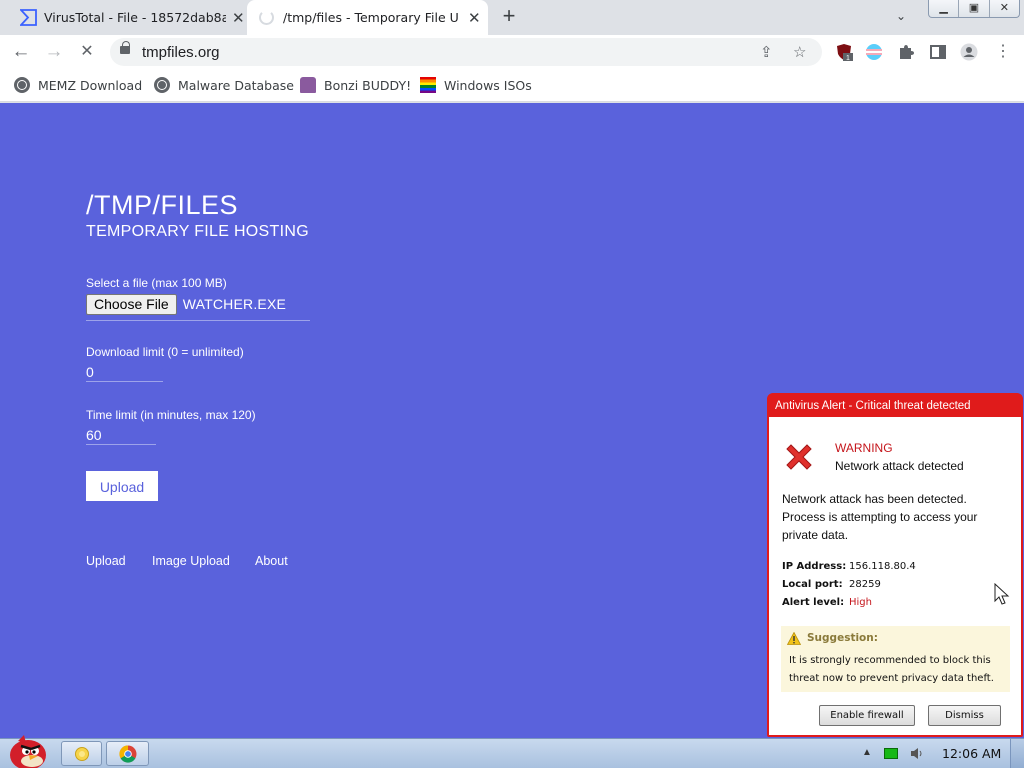  I want to click on selected-file-name: WATCHER.EXE, so click(234, 304).